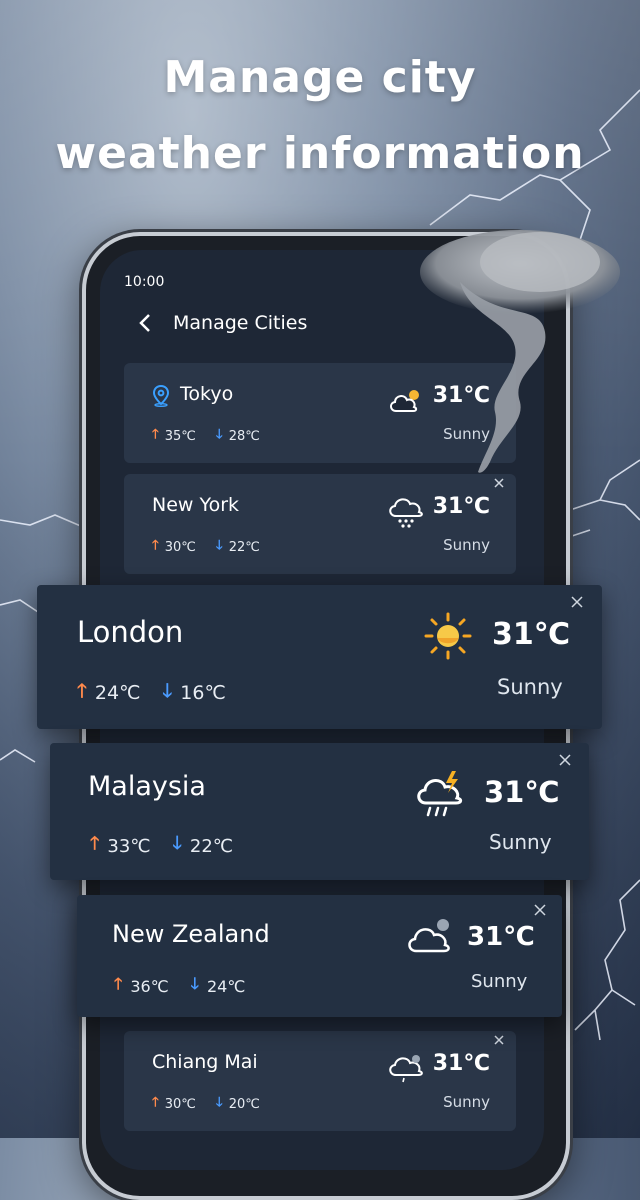 The width and height of the screenshot is (640, 1200). Describe the element at coordinates (203, 693) in the screenshot. I see `low-temp: 16℃` at that location.